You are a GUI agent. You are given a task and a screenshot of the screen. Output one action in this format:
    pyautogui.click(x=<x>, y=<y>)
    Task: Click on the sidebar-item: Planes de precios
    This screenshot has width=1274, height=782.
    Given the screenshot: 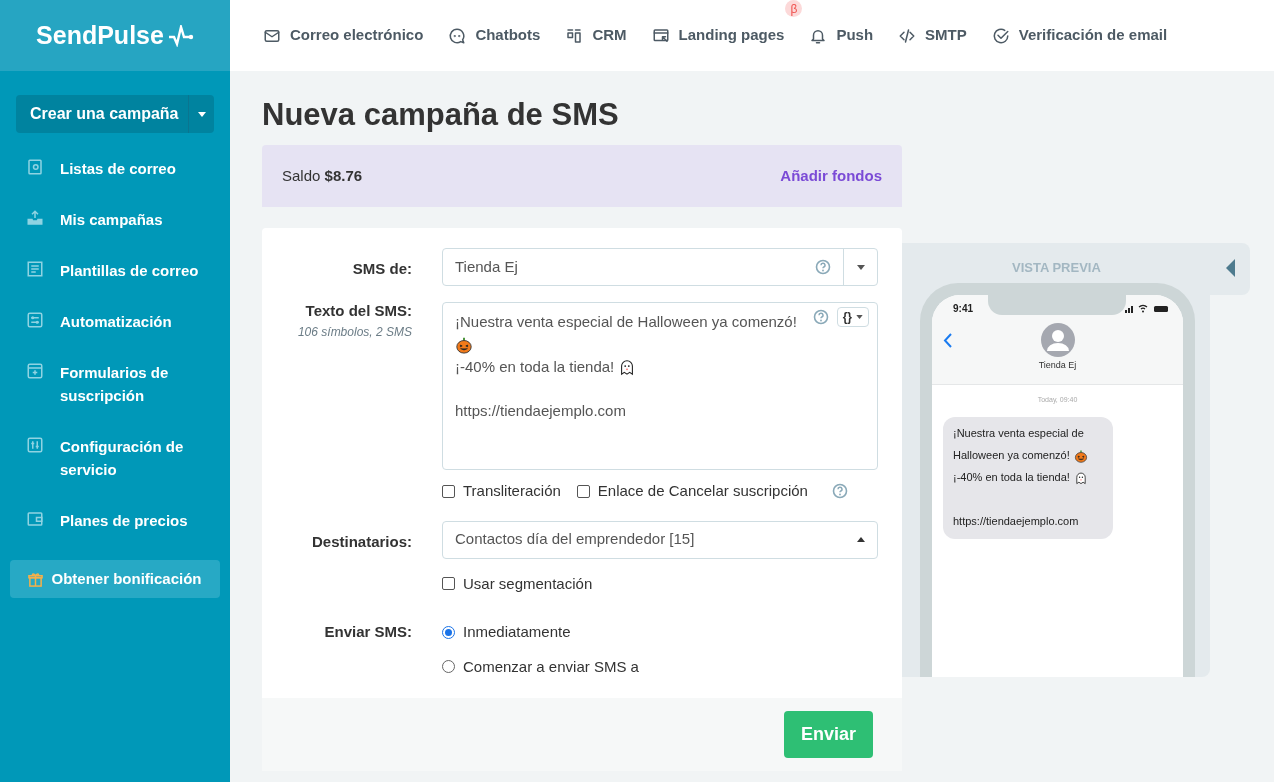 What is the action you would take?
    pyautogui.click(x=115, y=520)
    